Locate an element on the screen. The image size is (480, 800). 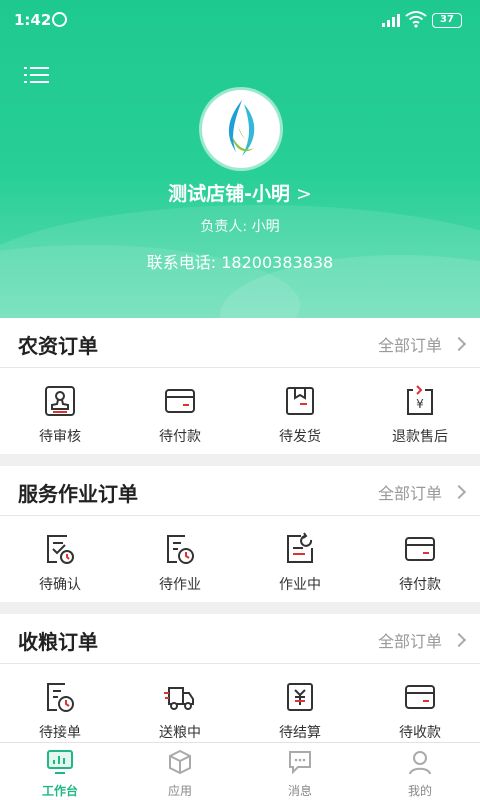
package-icon is located at coordinates (300, 401).